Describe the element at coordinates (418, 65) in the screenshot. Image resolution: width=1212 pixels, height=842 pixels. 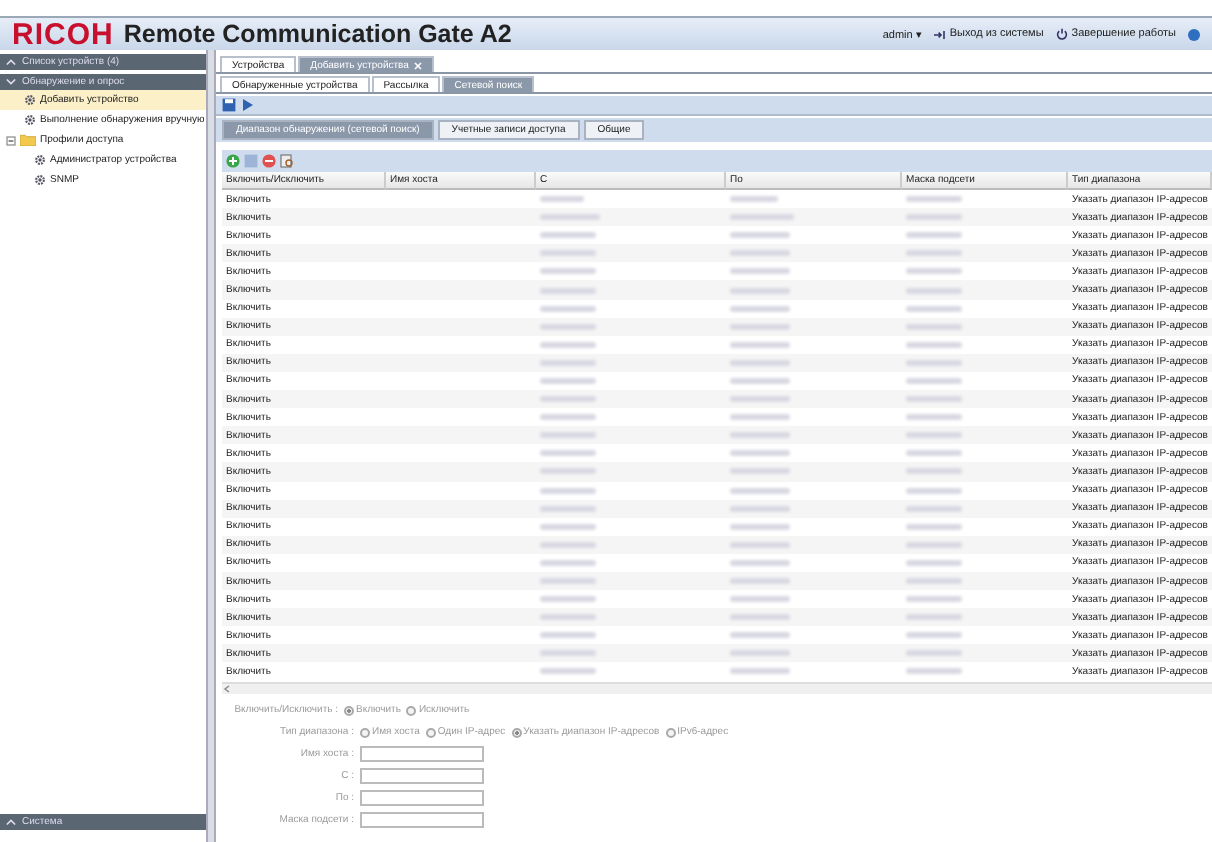
I see `close-icon` at that location.